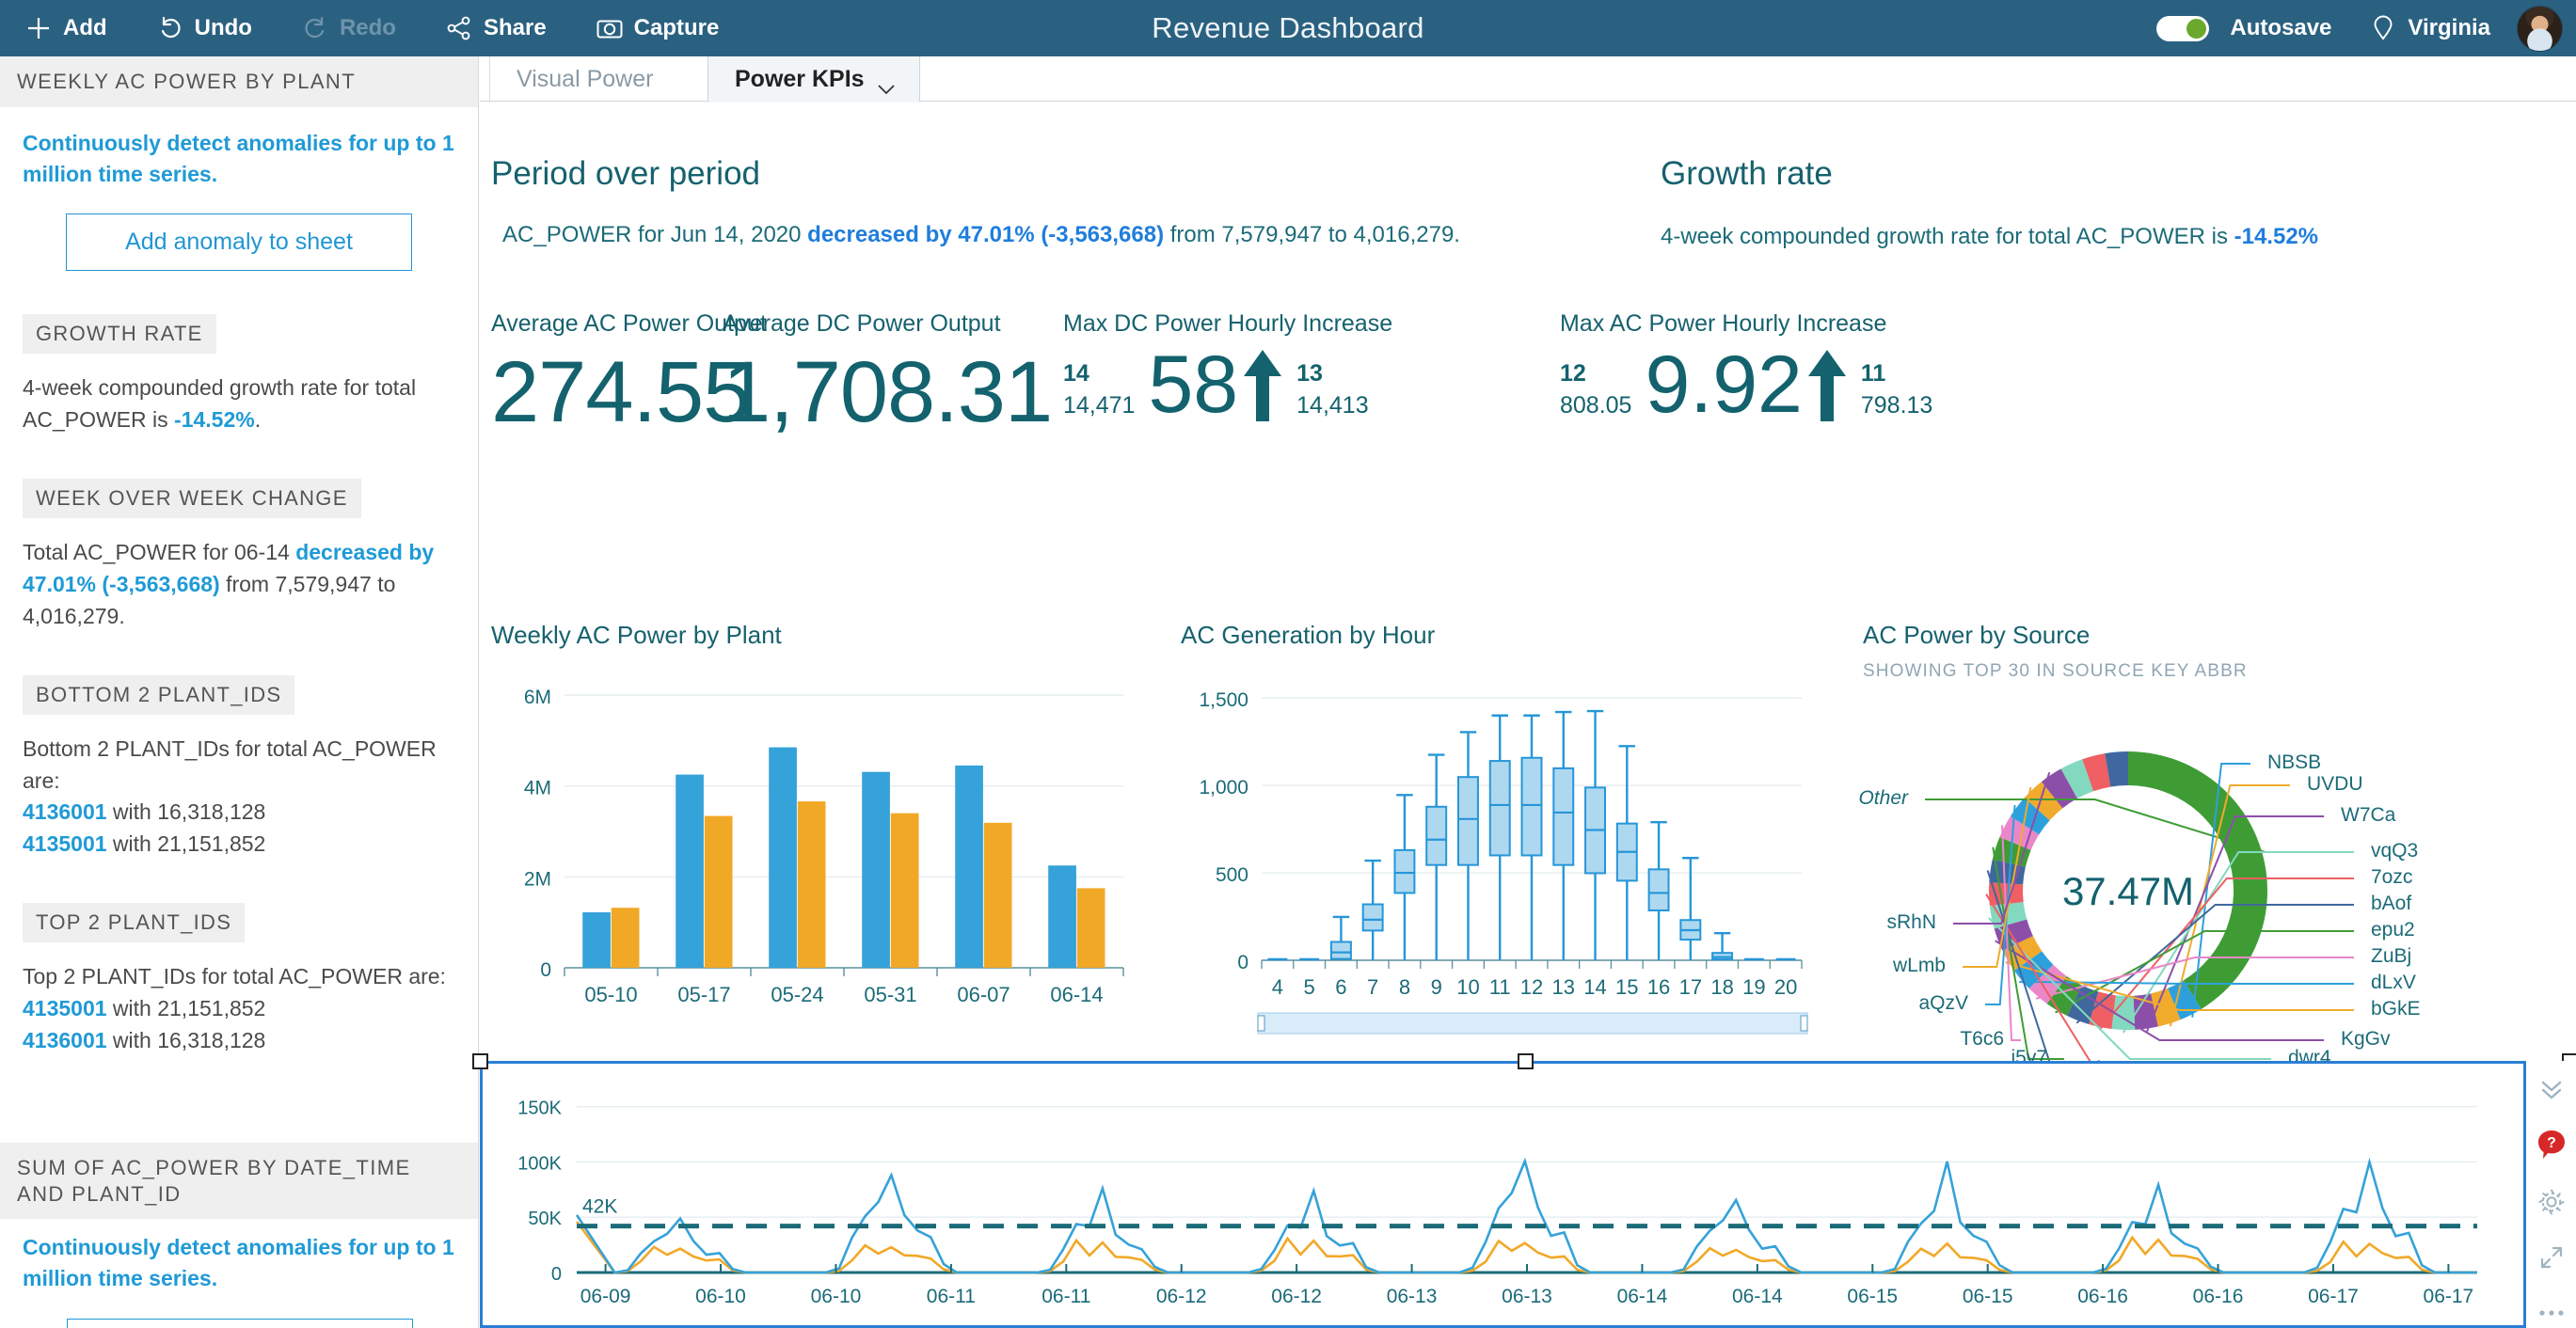 This screenshot has width=2576, height=1328. I want to click on bar-chart-svg: 0 2M 4M 6M 05-10 05-17 05-24 05-31 06-07 06-14, so click(815, 847).